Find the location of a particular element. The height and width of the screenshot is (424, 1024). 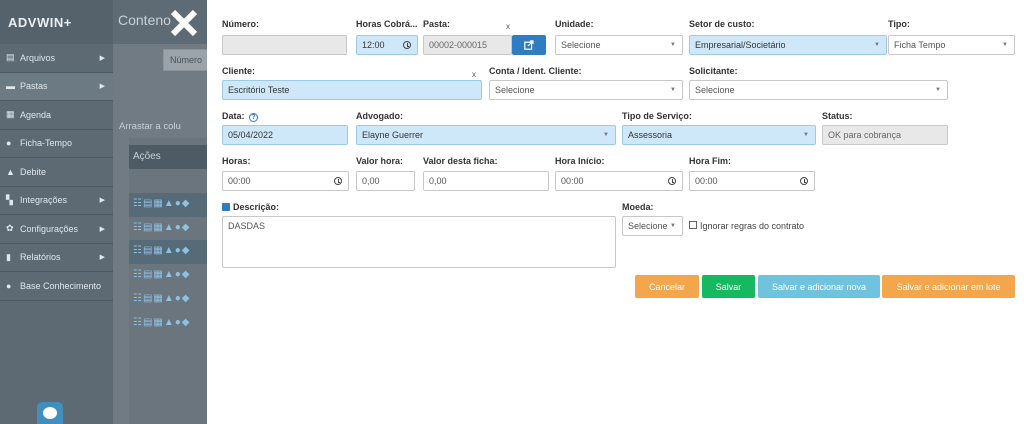

grid-header-acoes: Ações is located at coordinates (168, 157).